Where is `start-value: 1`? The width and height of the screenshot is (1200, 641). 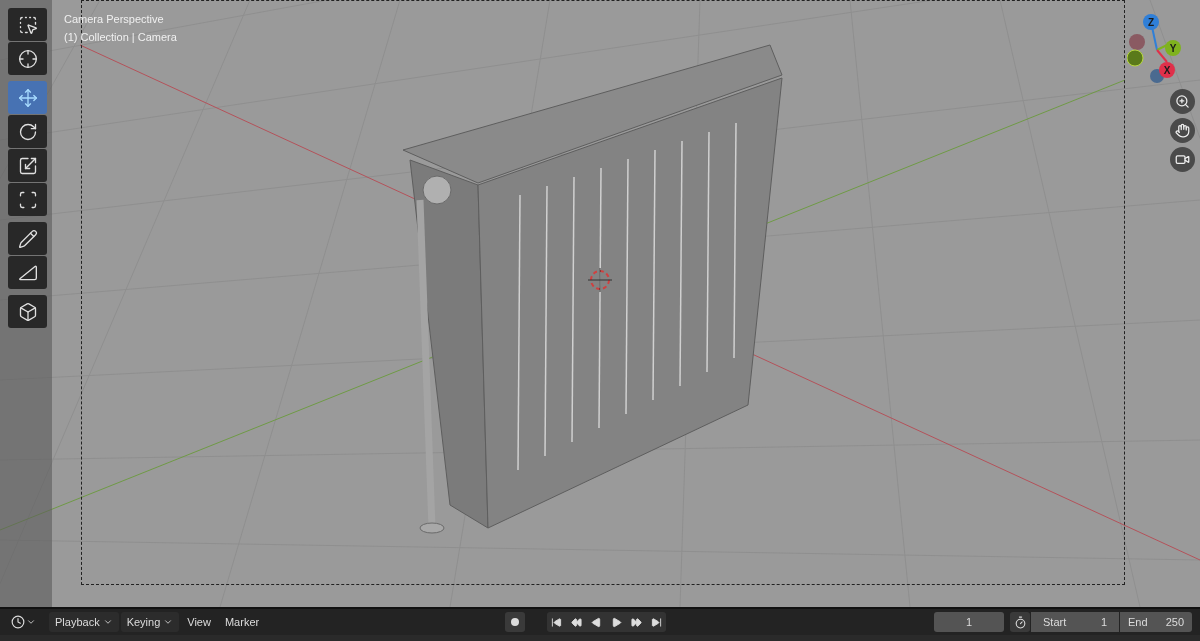
start-value: 1 is located at coordinates (1103, 622).